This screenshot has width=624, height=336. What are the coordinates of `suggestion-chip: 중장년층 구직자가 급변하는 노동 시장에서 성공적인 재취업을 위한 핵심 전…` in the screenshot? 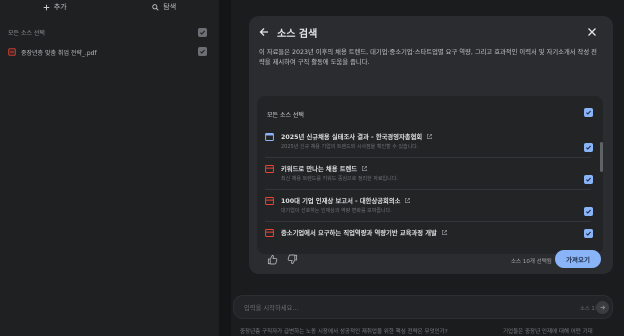 It's located at (344, 331).